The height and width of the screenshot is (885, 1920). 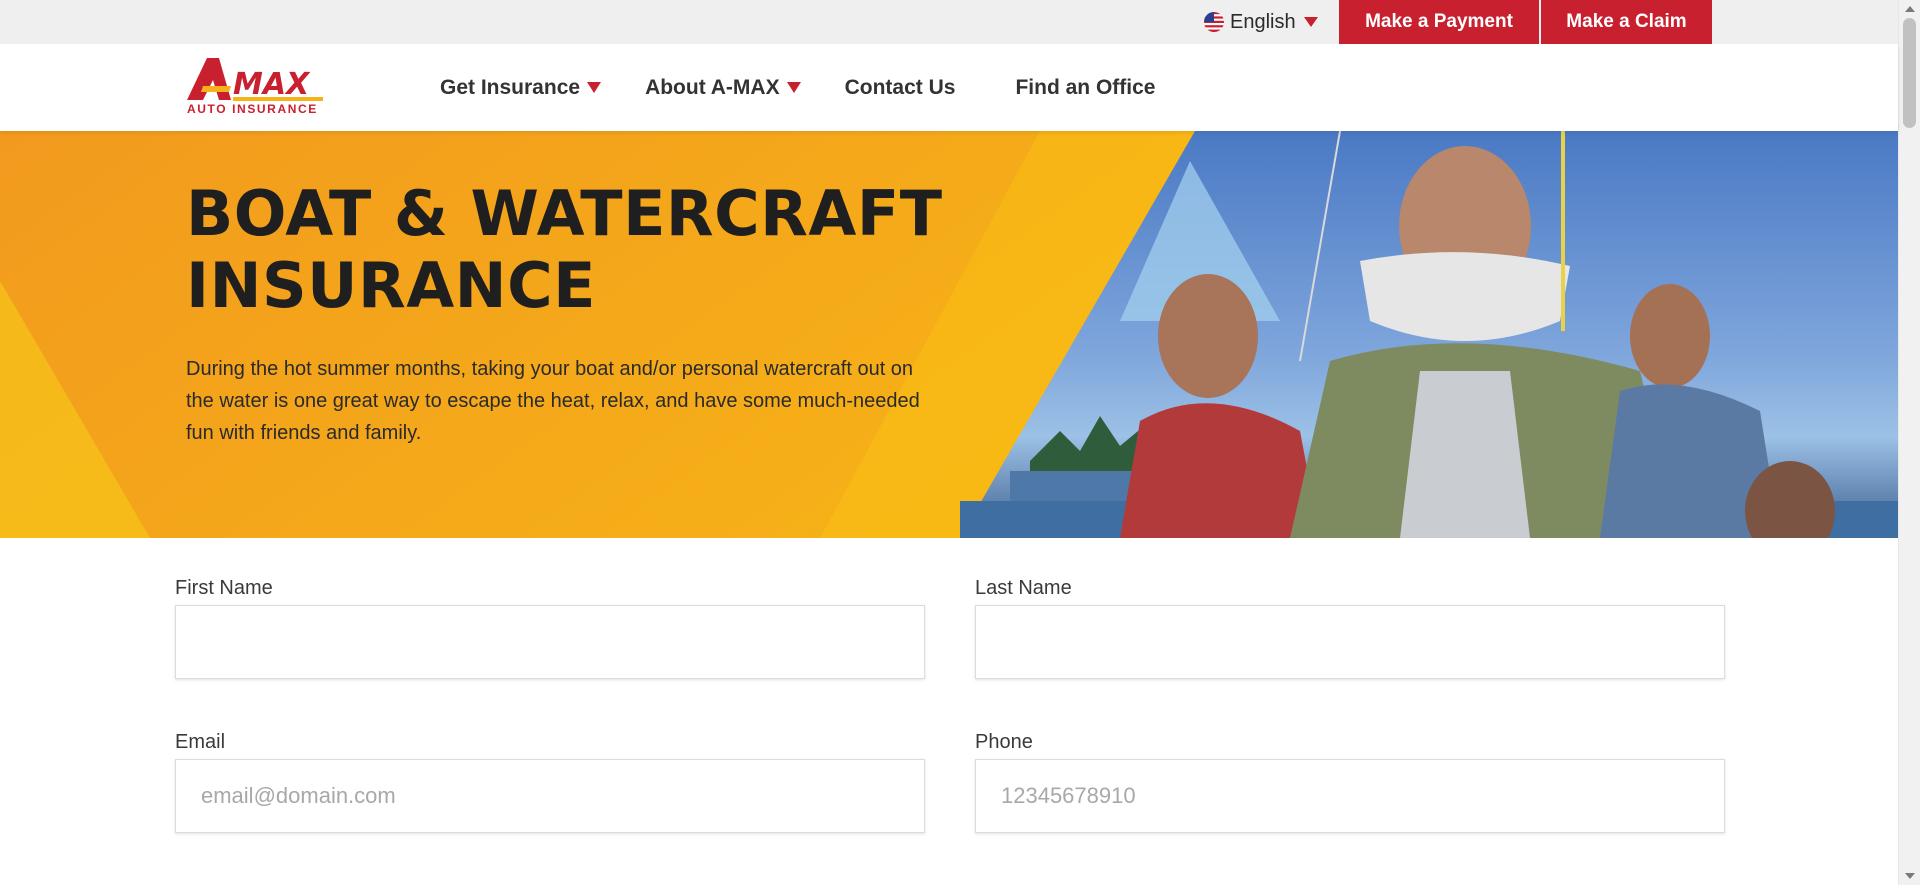 I want to click on nav-find-office: Find an Office, so click(x=1085, y=88).